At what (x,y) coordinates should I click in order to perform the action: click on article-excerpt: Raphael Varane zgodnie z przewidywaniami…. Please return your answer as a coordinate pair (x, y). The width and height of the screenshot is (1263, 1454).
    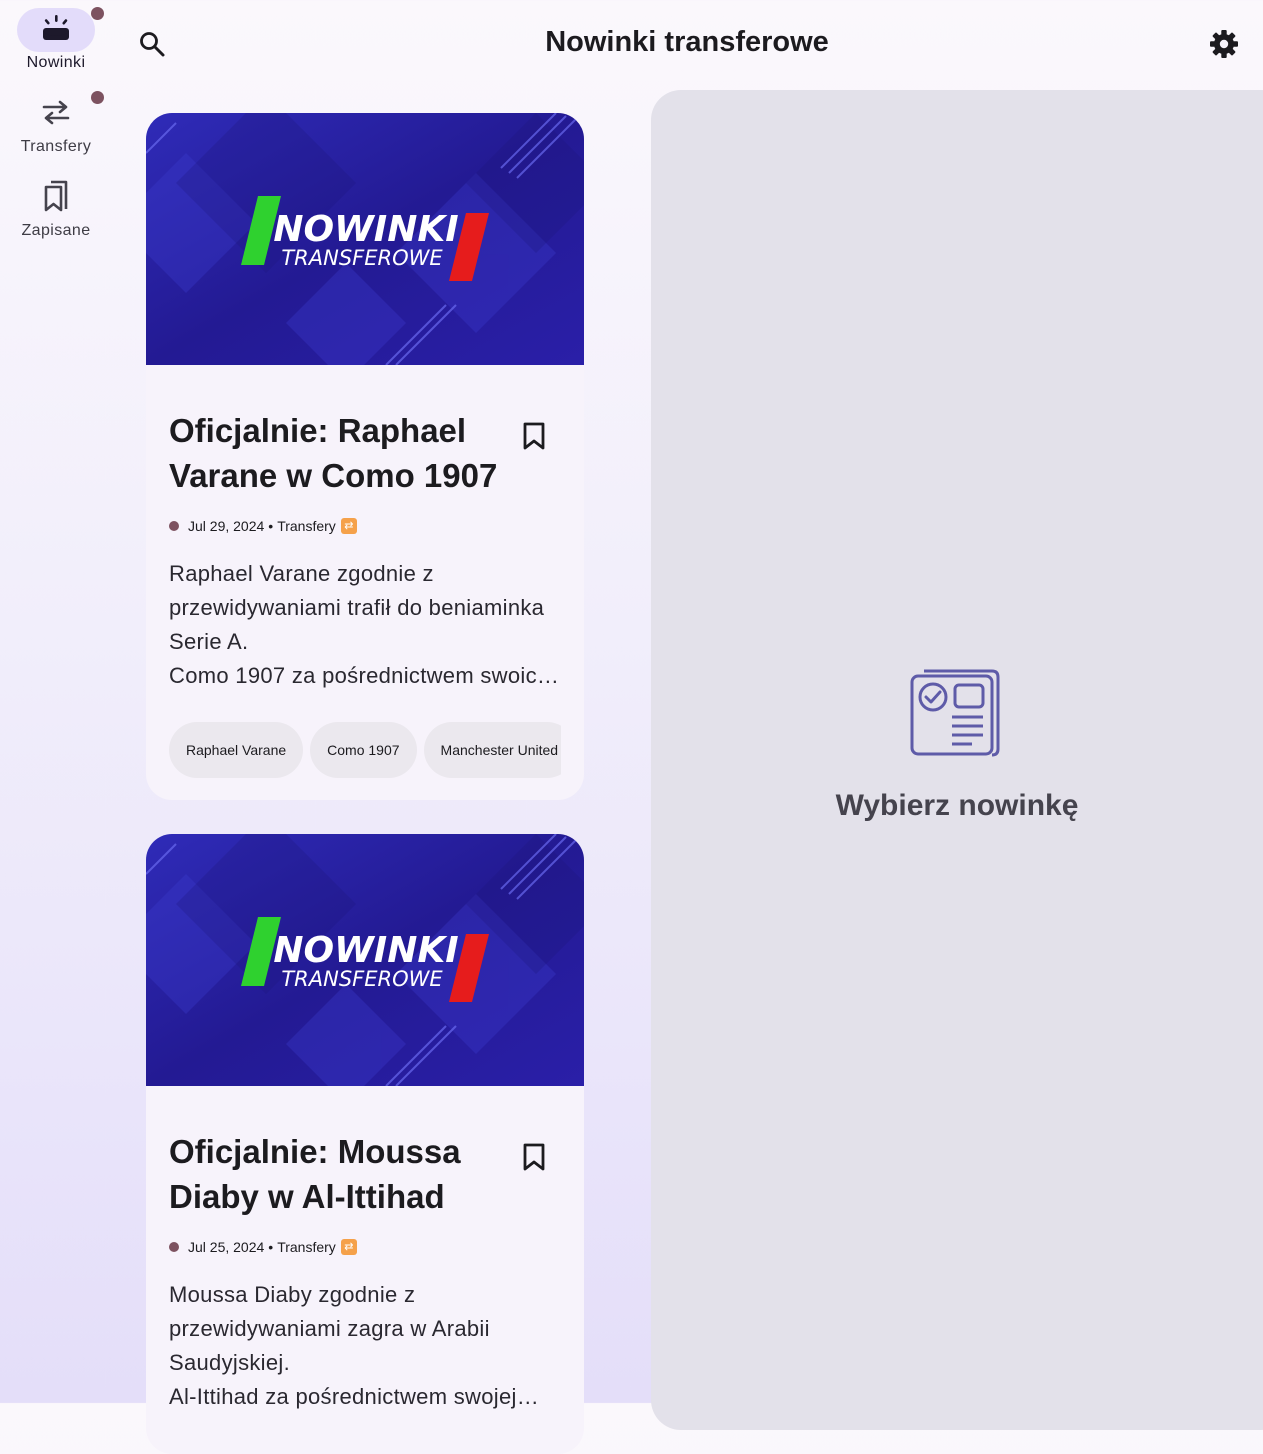
    Looking at the image, I should click on (359, 624).